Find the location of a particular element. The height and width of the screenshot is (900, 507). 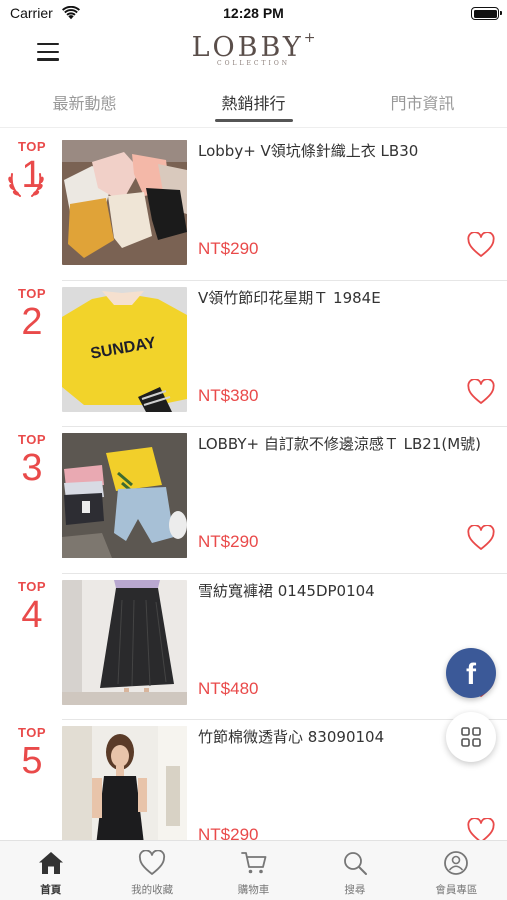

nav-search: 搜尋 is located at coordinates (354, 870).